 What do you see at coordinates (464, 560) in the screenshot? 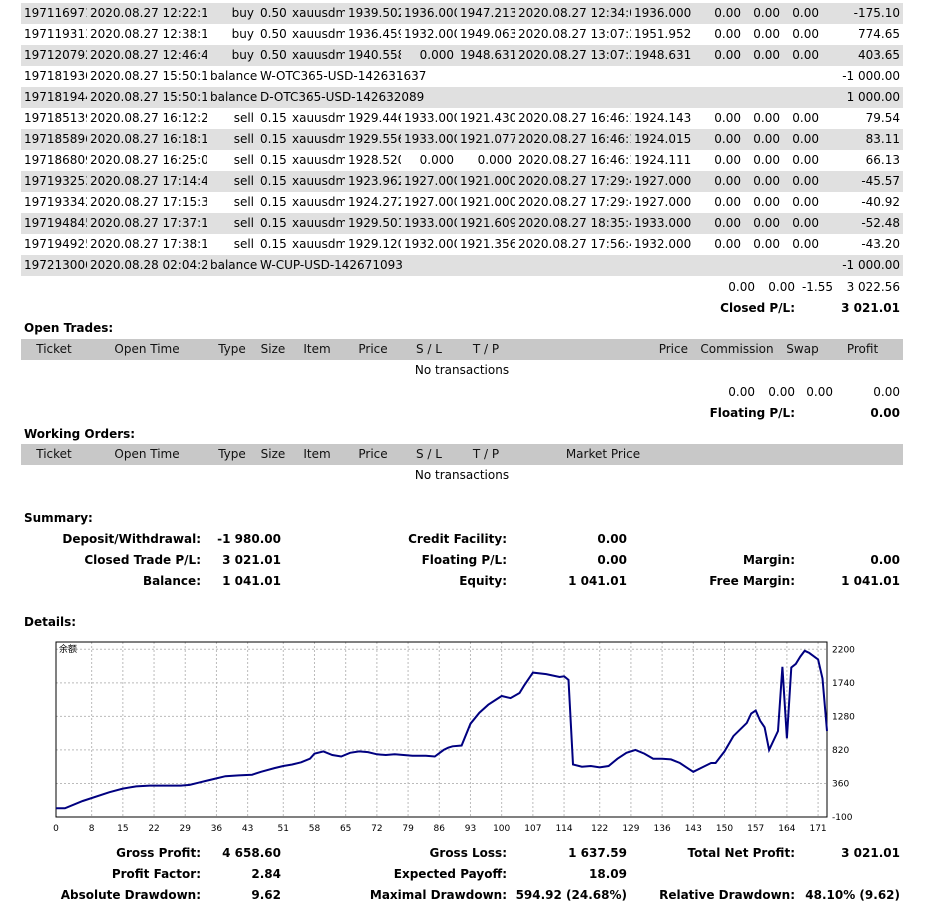
I see `floating-label: Floating P/L:` at bounding box center [464, 560].